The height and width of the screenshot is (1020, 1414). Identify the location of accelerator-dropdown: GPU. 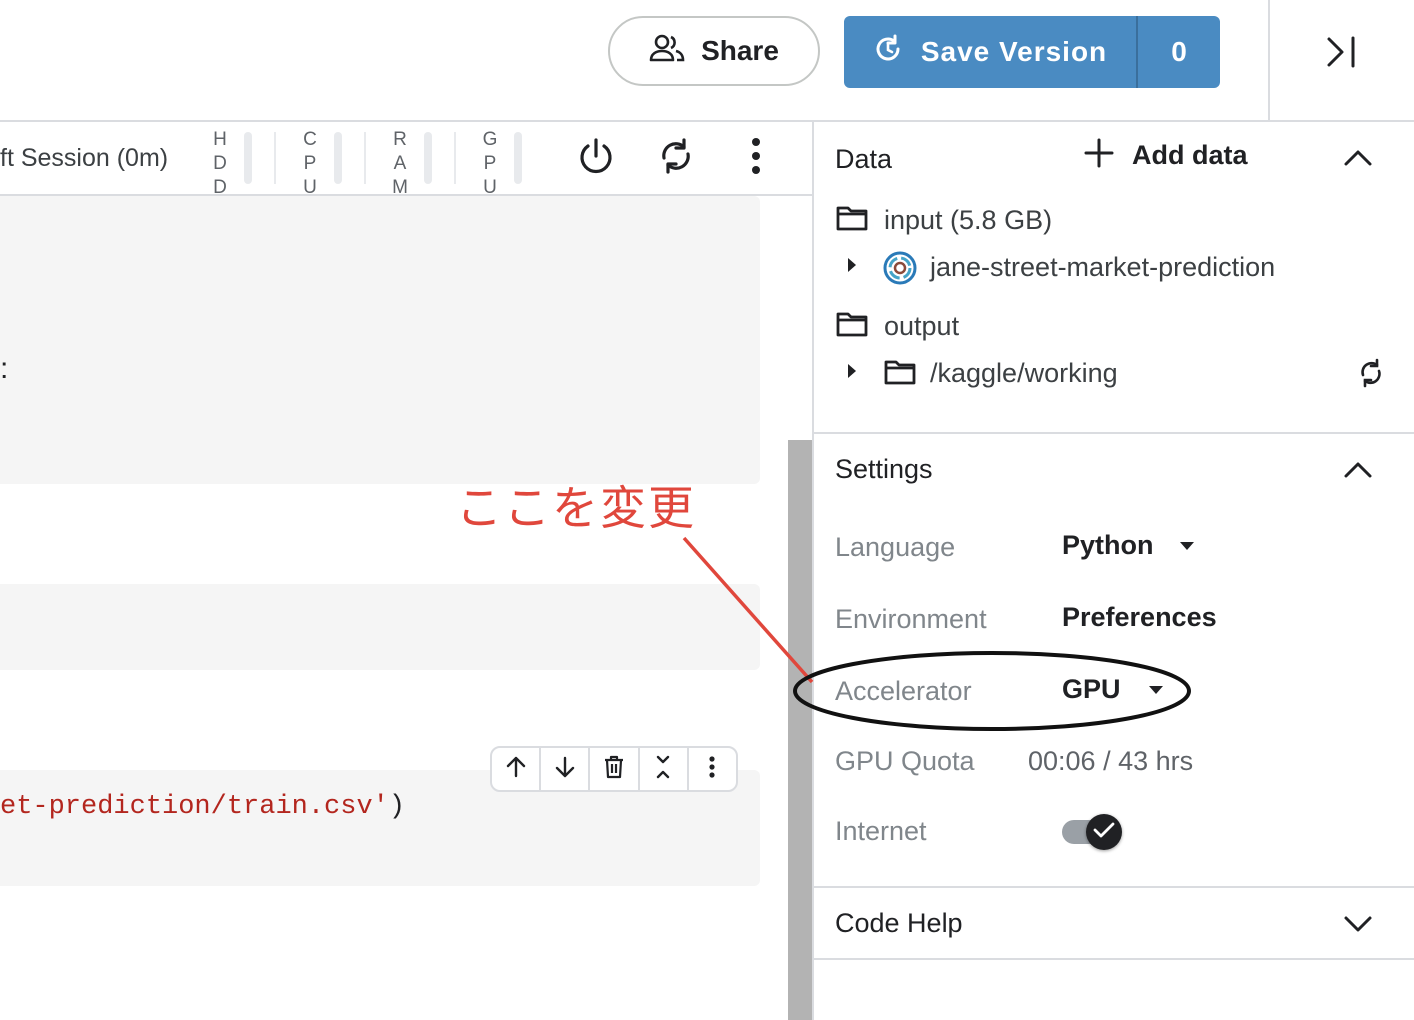
(1112, 689).